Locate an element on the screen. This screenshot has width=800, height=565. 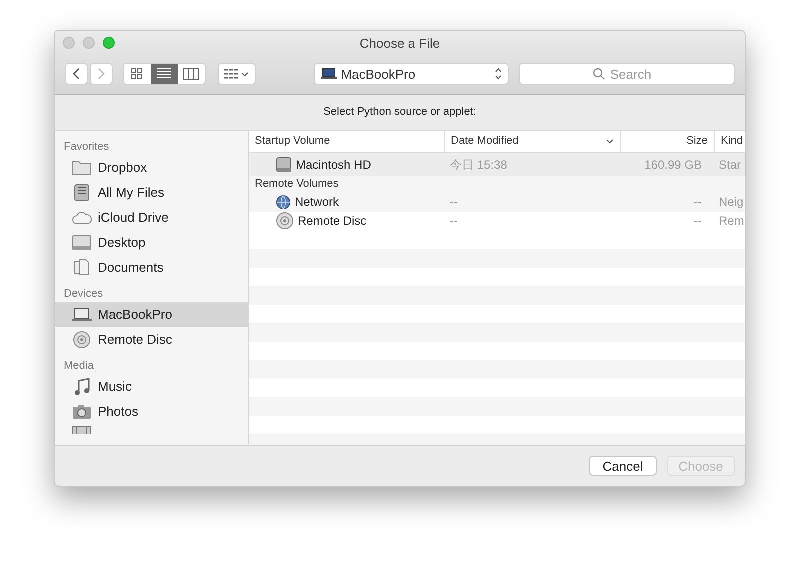
column-header: Size is located at coordinates (667, 141).